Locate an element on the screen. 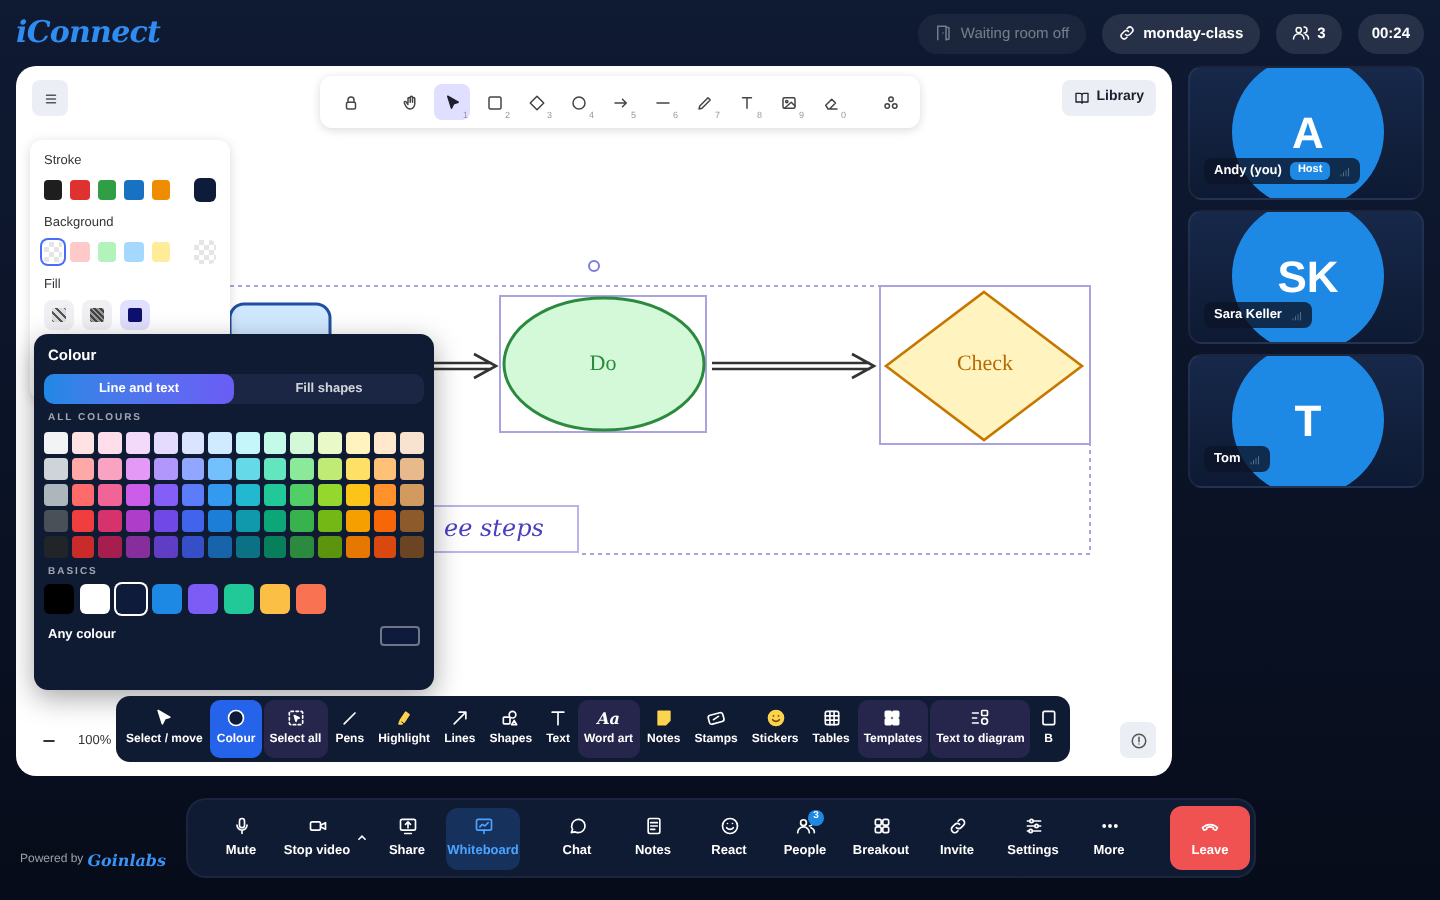  link-icon is located at coordinates (1126, 33).